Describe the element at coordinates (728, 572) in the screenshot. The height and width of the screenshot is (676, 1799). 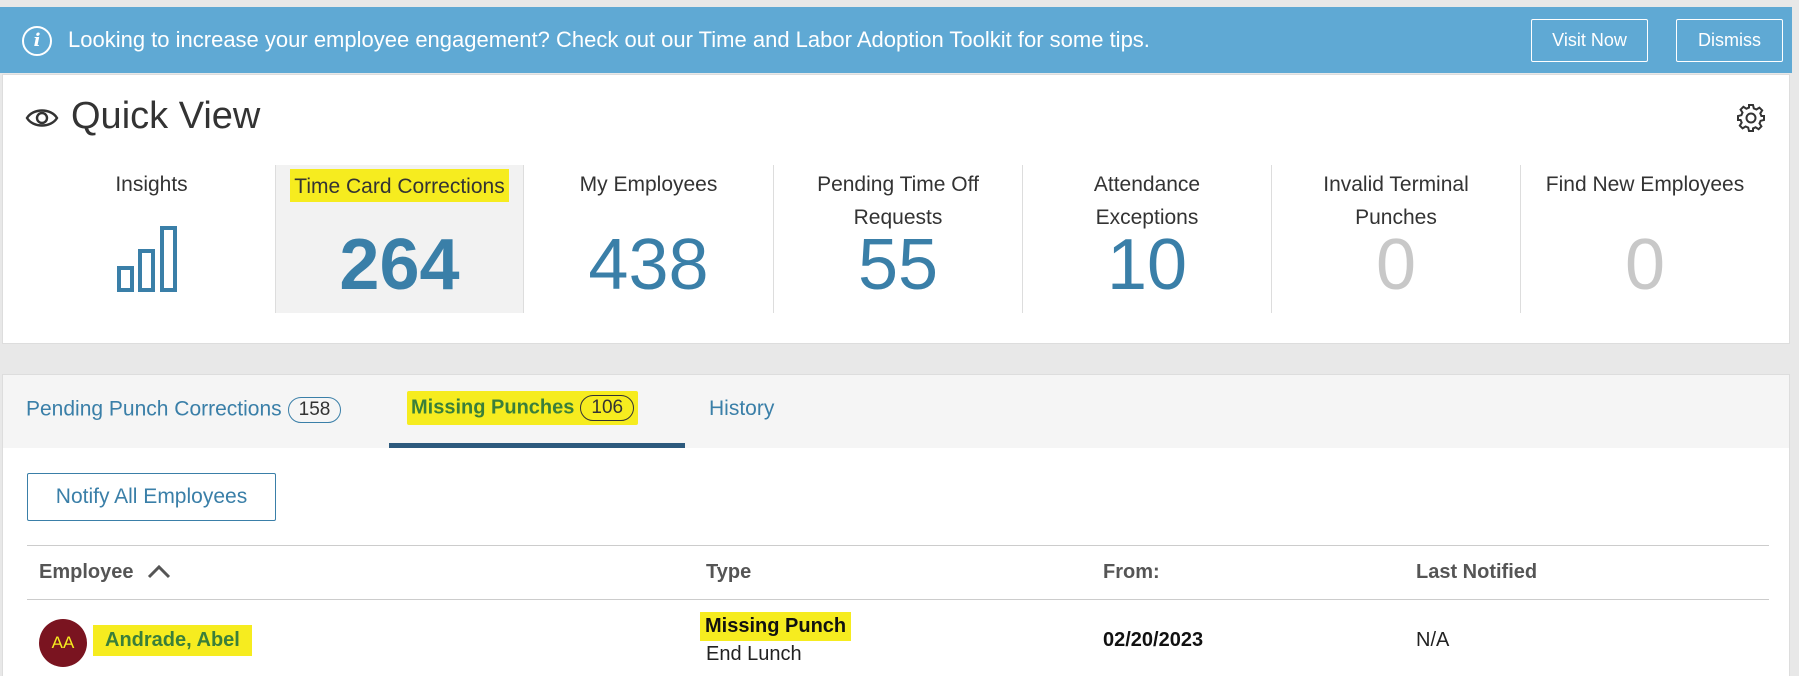
I see `column-header-type: Type` at that location.